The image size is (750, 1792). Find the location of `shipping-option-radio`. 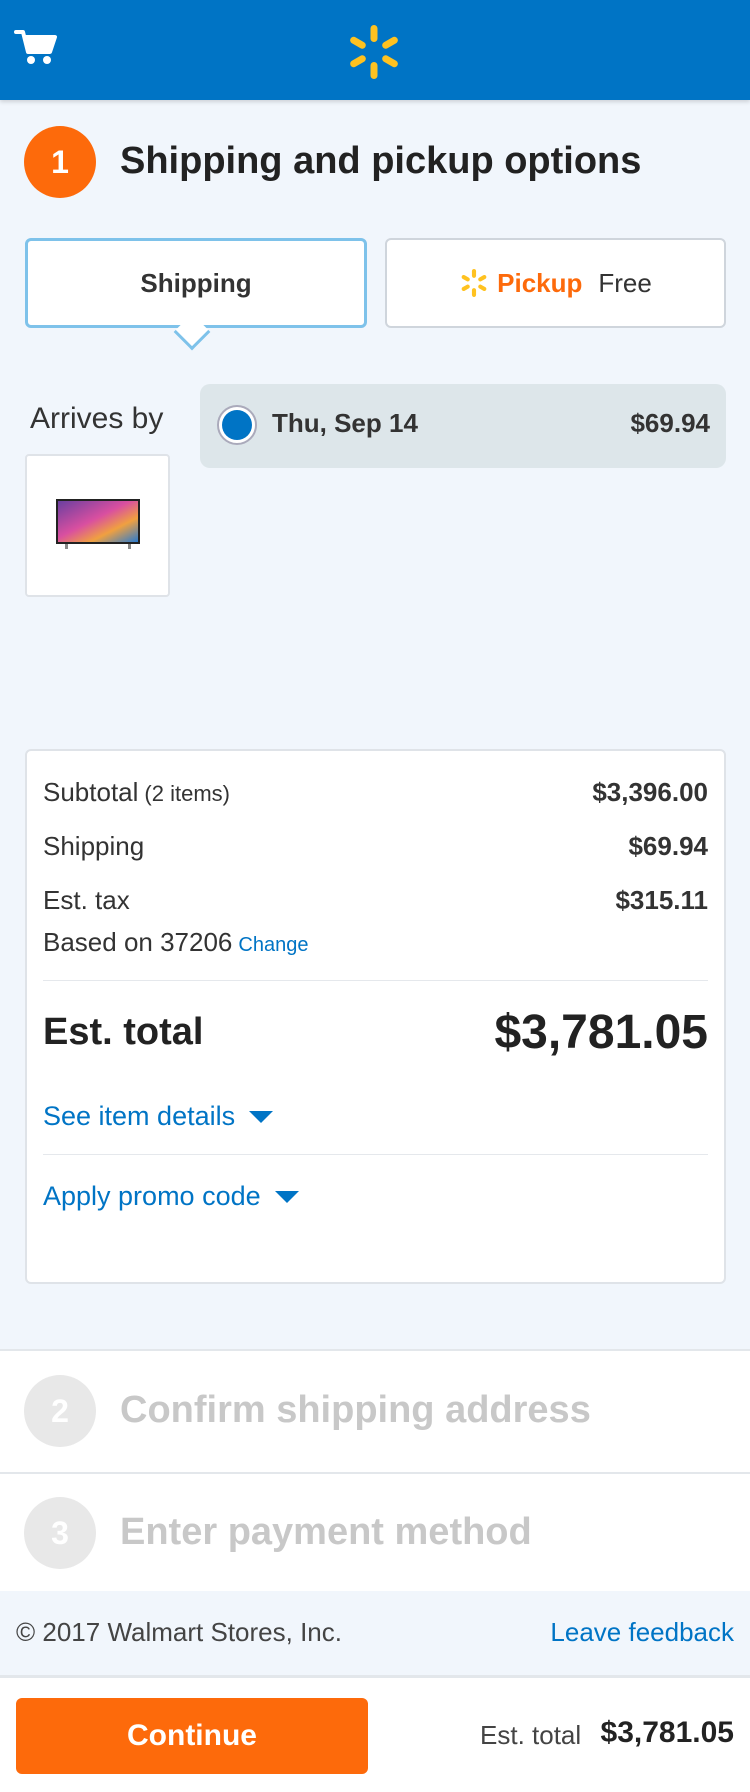

shipping-option-radio is located at coordinates (237, 425).